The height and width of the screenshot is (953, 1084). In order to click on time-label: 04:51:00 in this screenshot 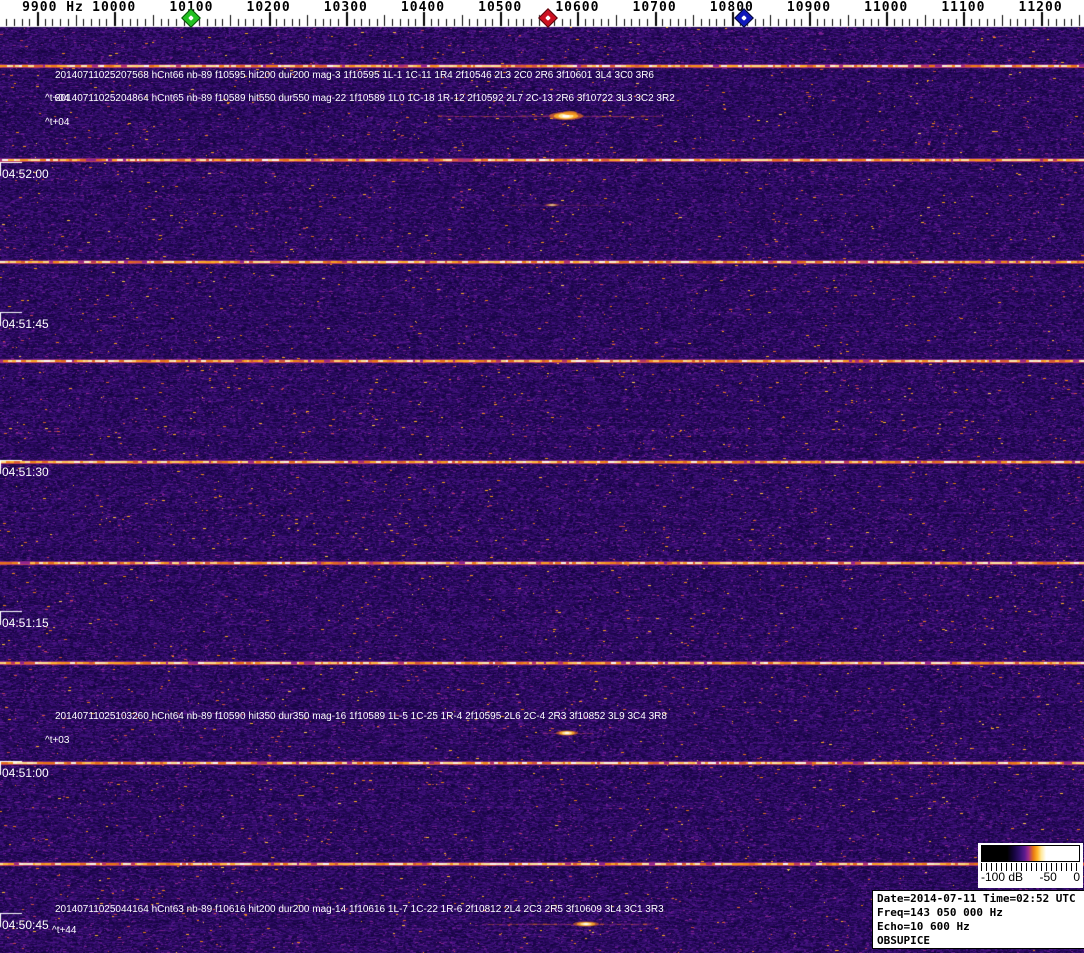, I will do `click(25, 773)`.